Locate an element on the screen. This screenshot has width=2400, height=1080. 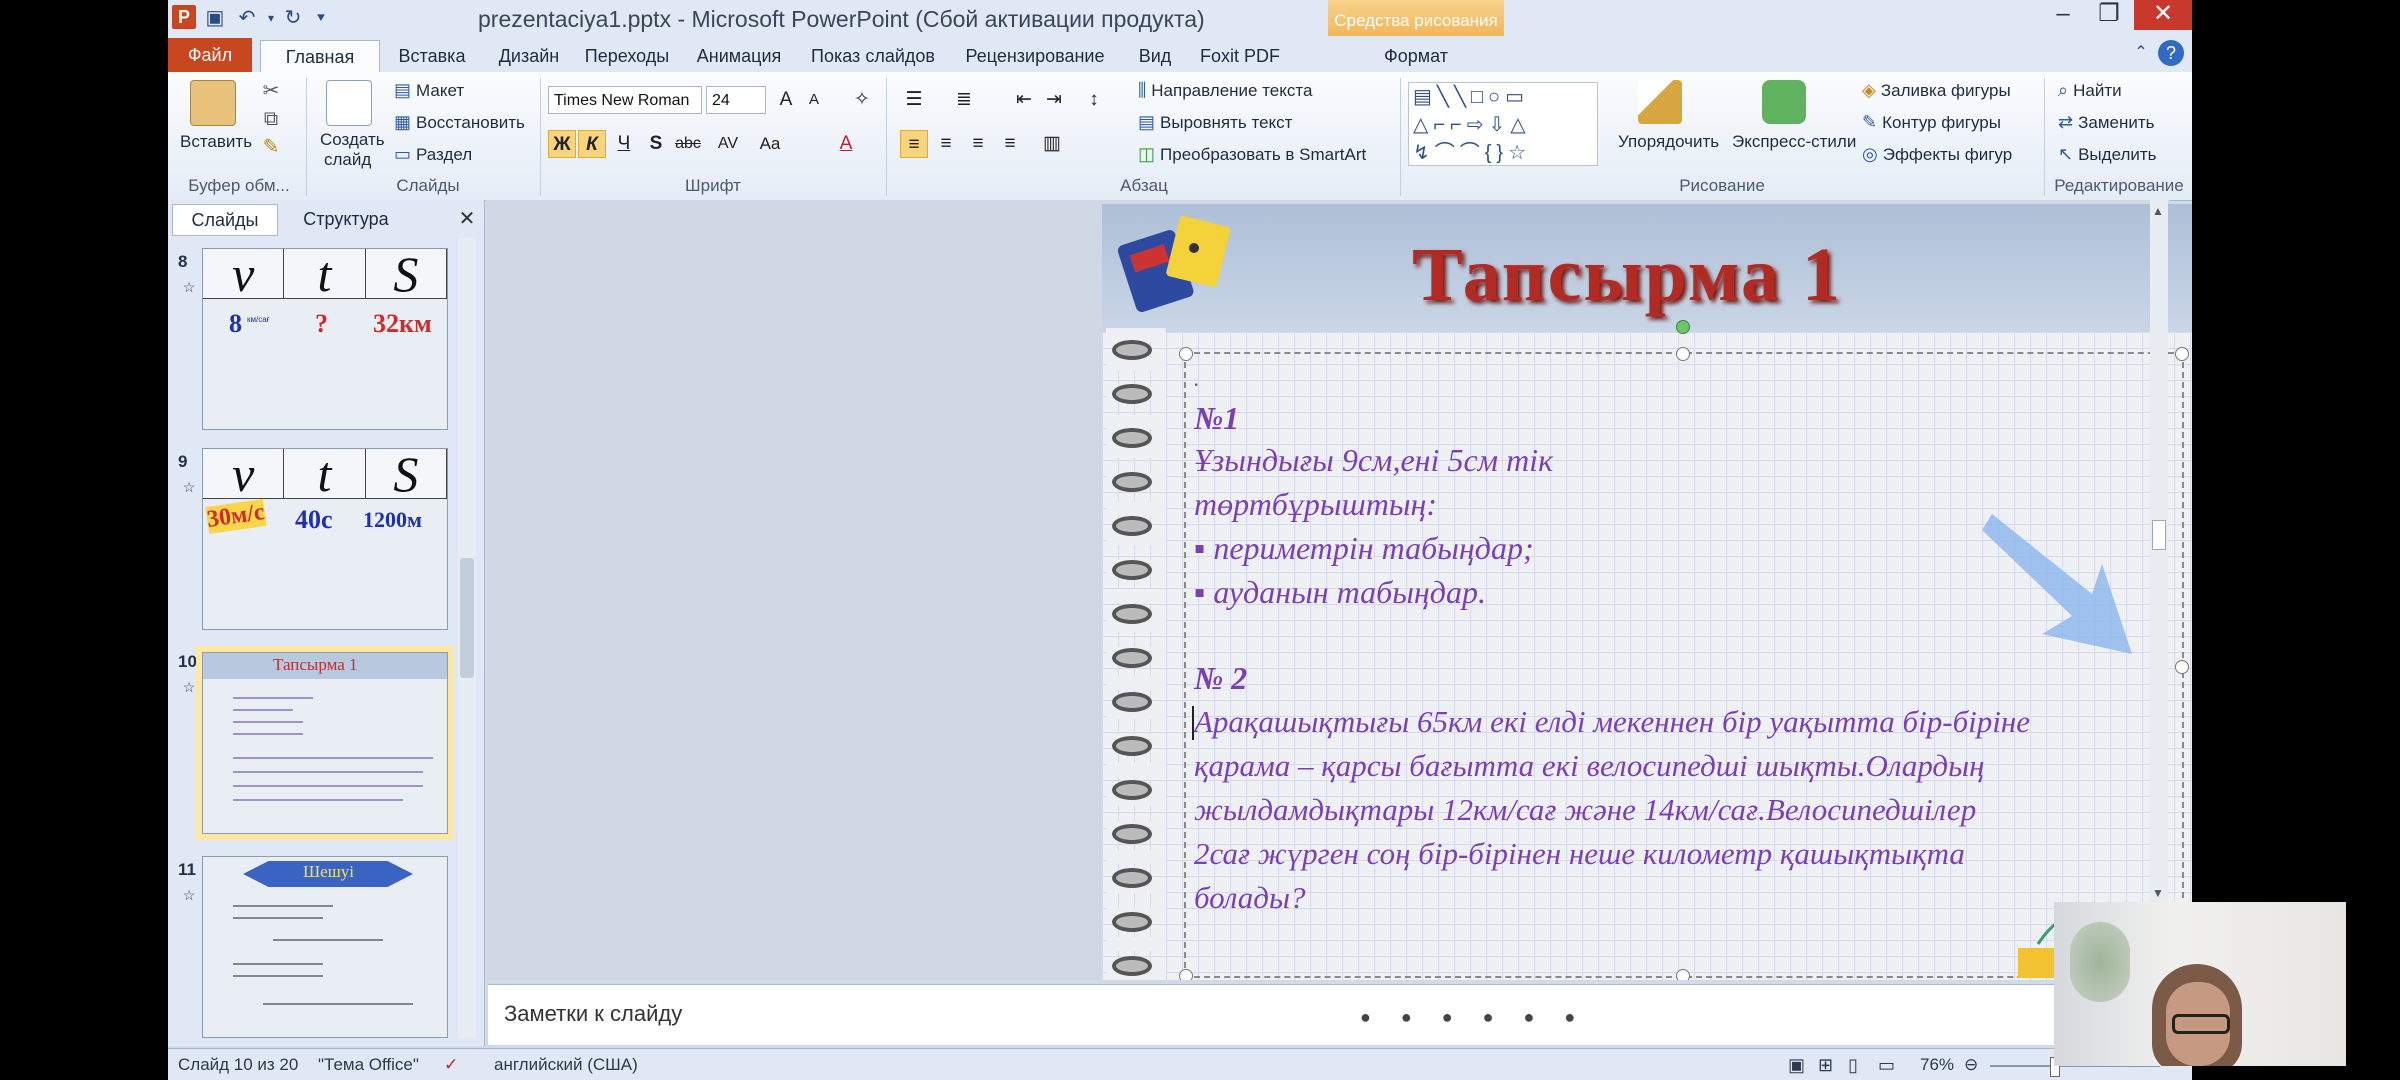
decrease-indent-icon: ⇤ is located at coordinates (1024, 100).